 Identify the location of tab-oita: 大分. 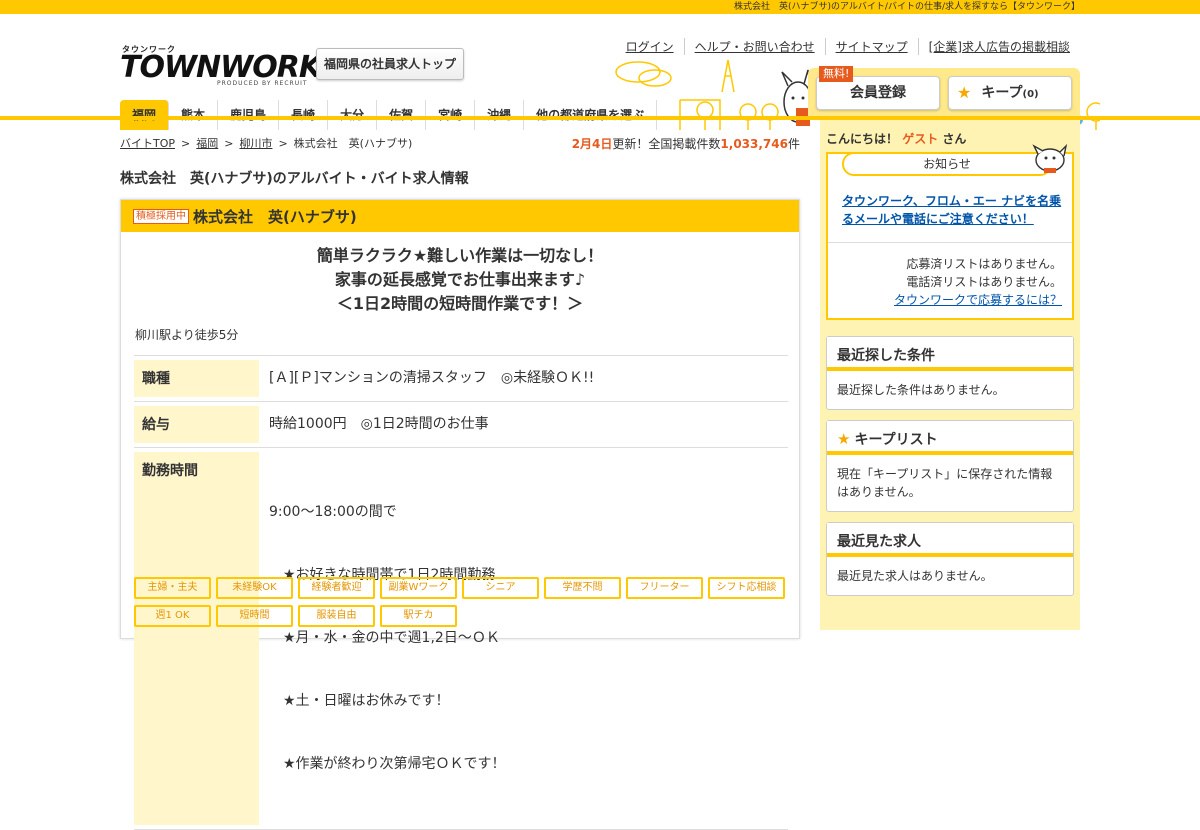
(353, 115).